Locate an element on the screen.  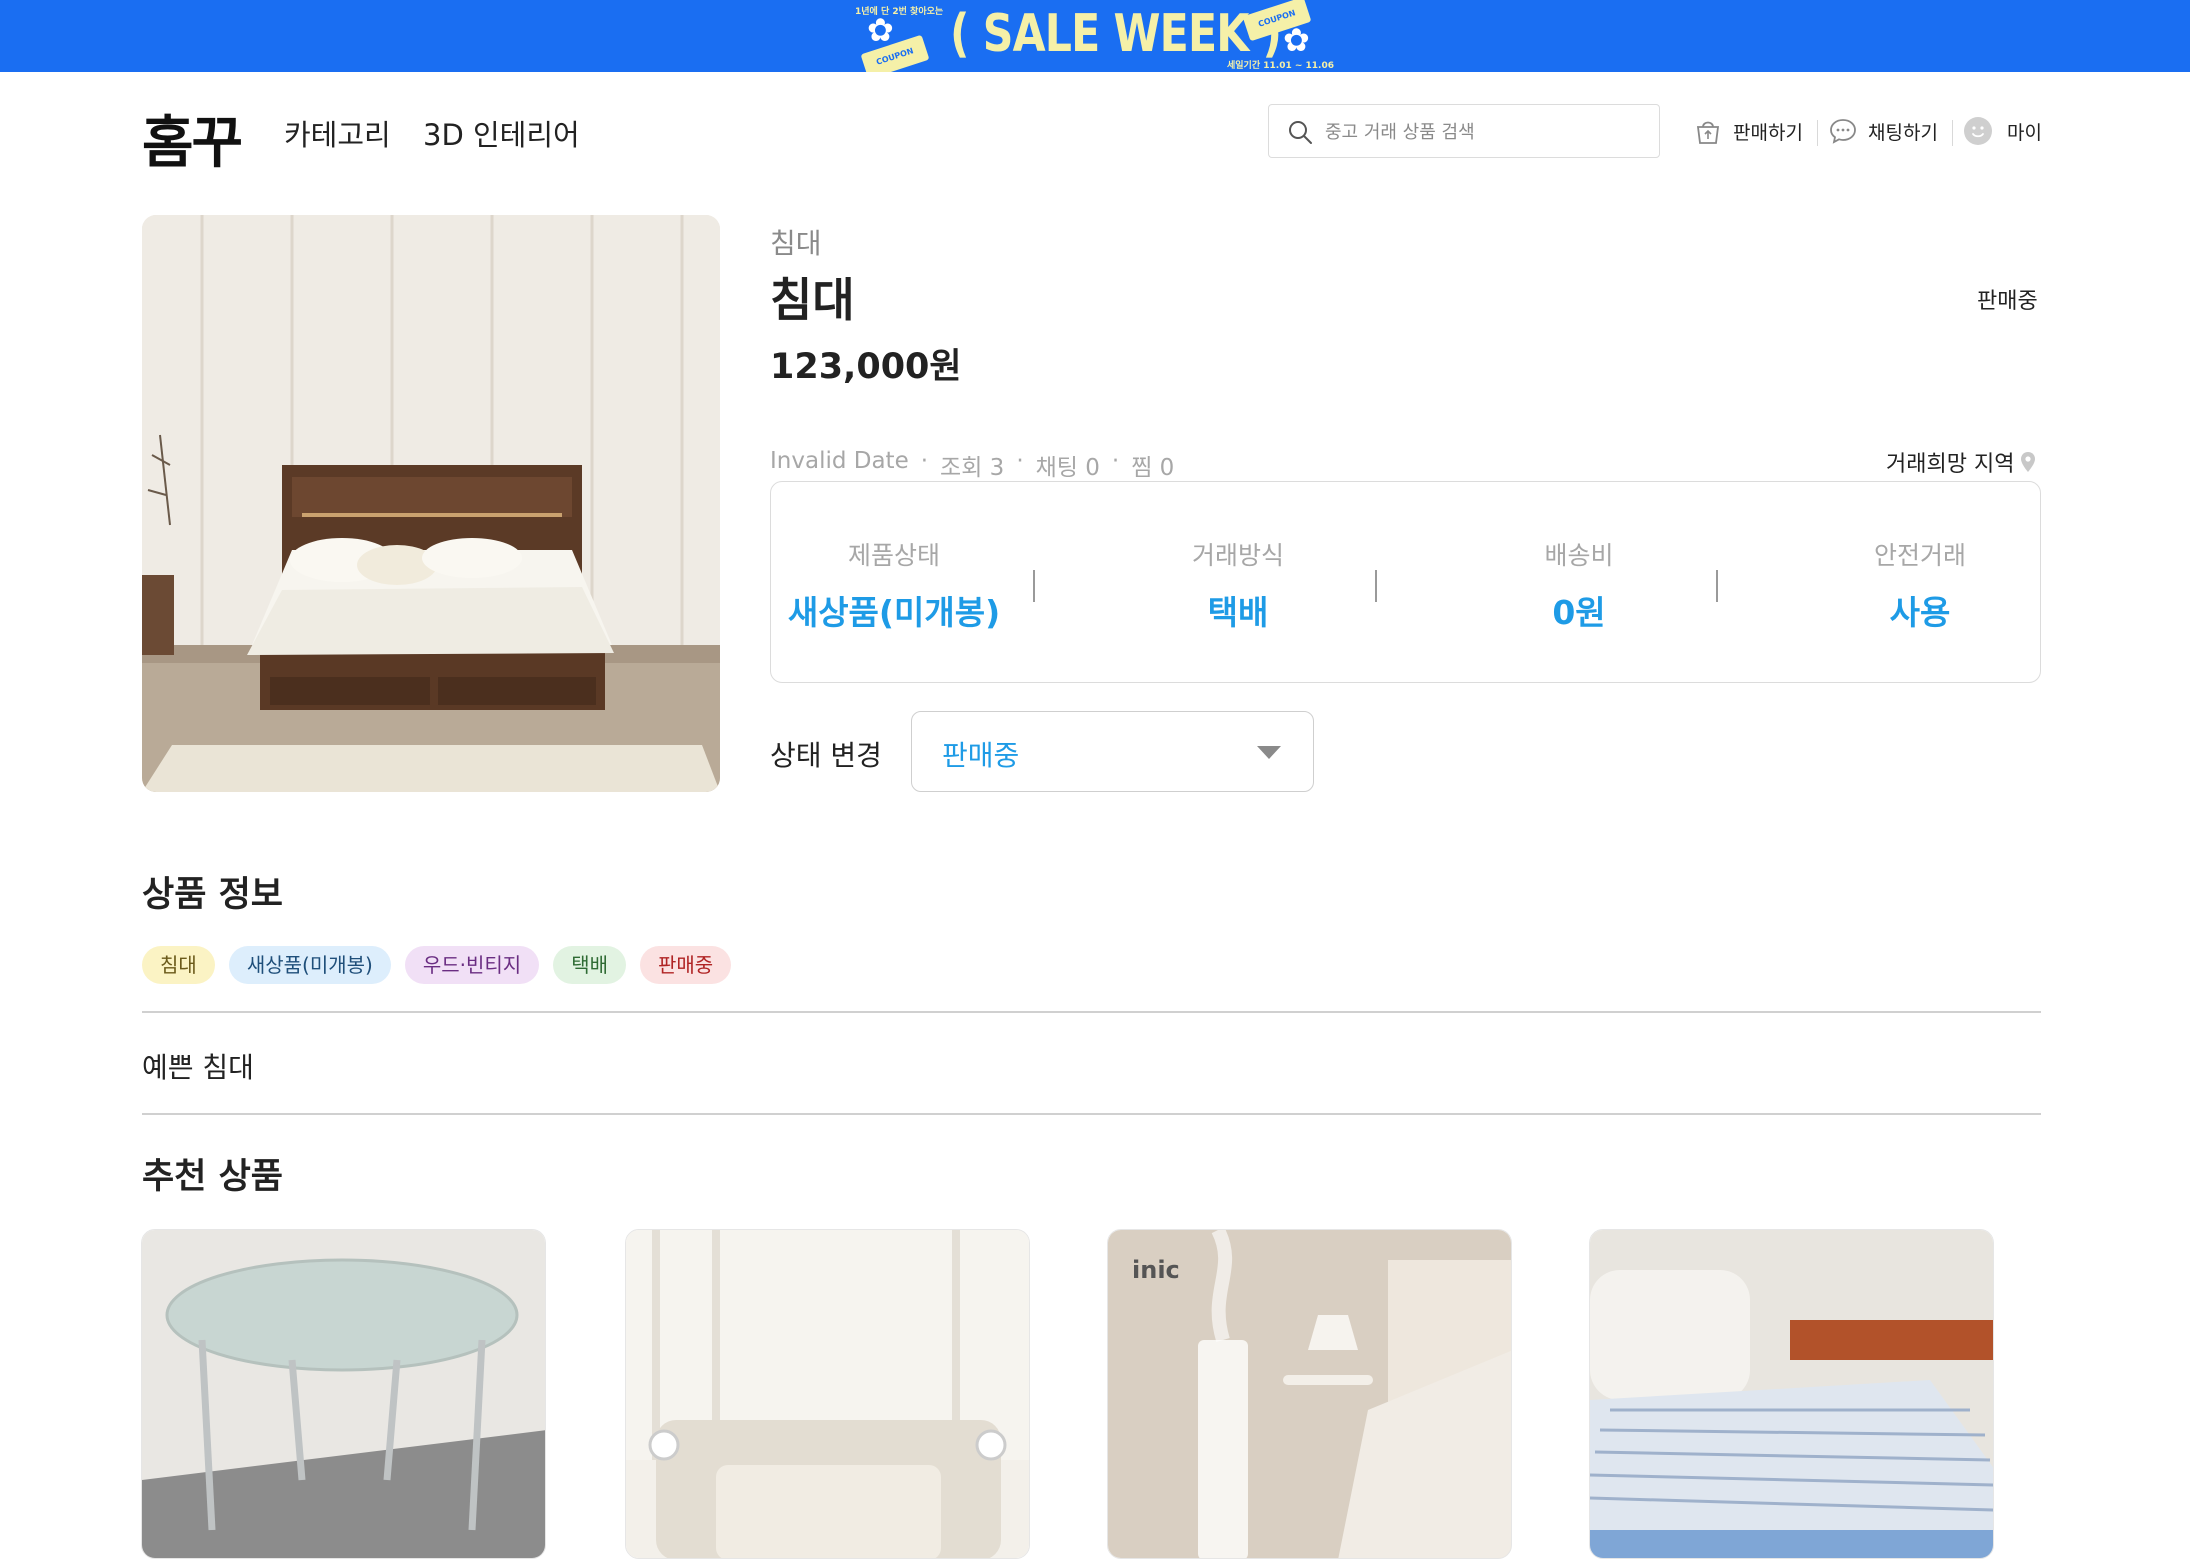
product-title: 침대 is located at coordinates (812, 300).